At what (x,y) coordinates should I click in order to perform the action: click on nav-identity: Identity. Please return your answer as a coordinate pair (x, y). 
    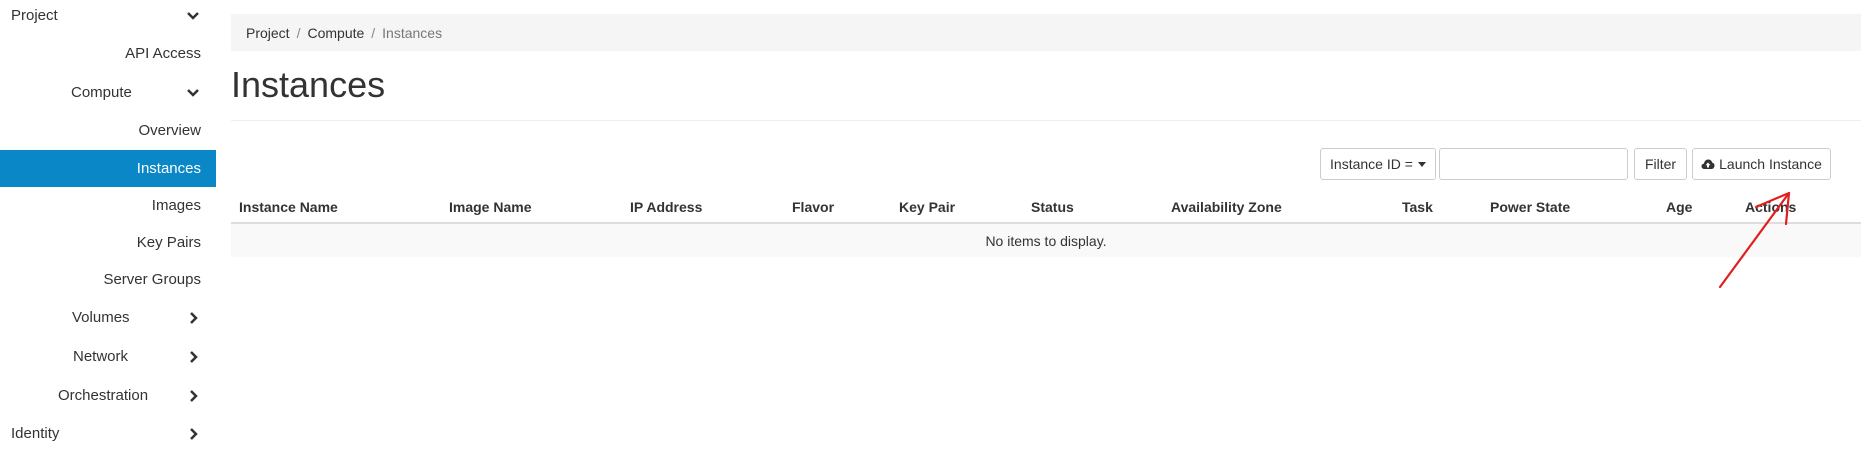
    Looking at the image, I should click on (108, 433).